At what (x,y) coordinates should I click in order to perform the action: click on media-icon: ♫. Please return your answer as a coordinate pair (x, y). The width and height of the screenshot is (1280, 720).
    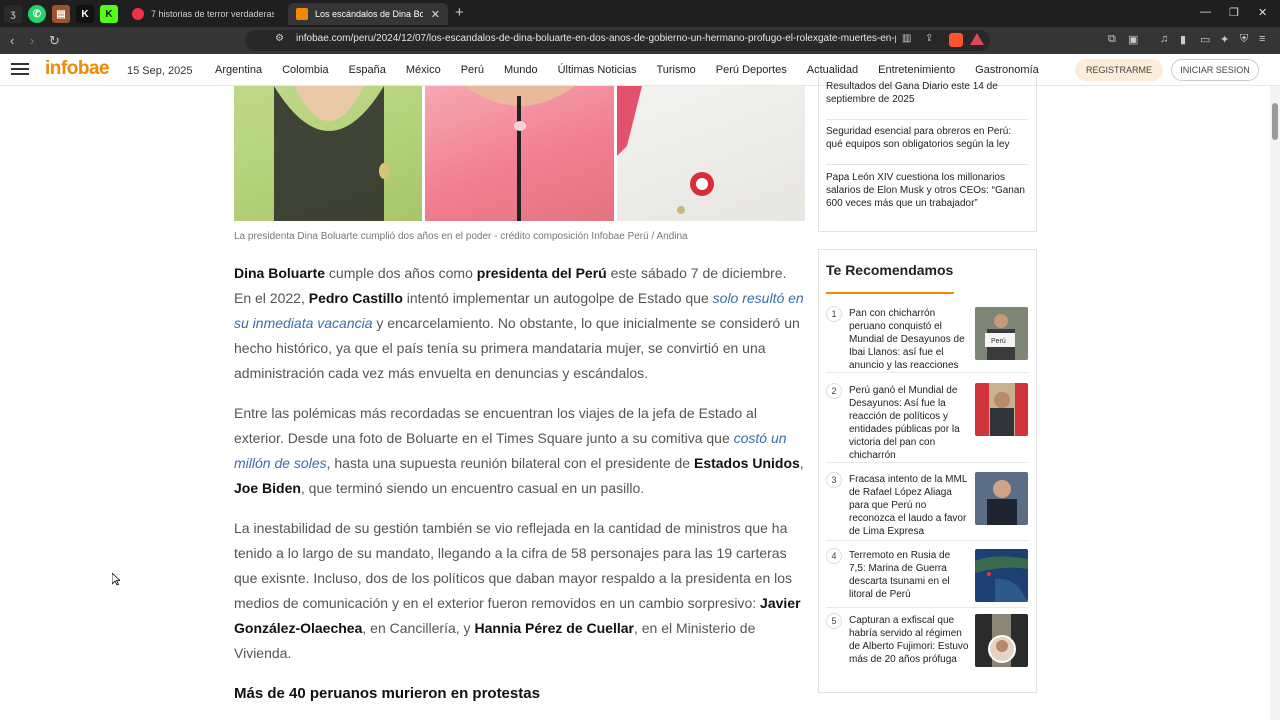
    Looking at the image, I should click on (1164, 39).